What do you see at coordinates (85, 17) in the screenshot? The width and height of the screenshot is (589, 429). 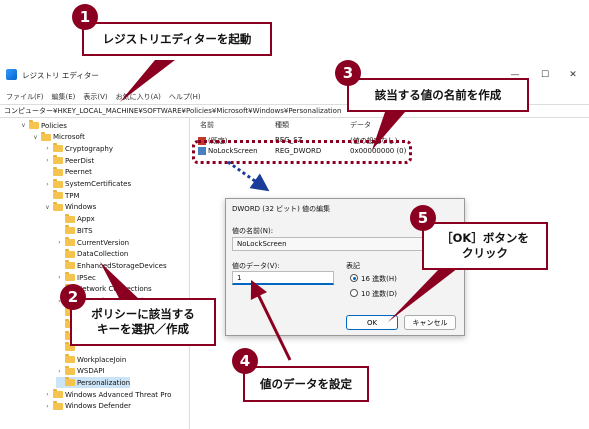 I see `badge-1: 1` at bounding box center [85, 17].